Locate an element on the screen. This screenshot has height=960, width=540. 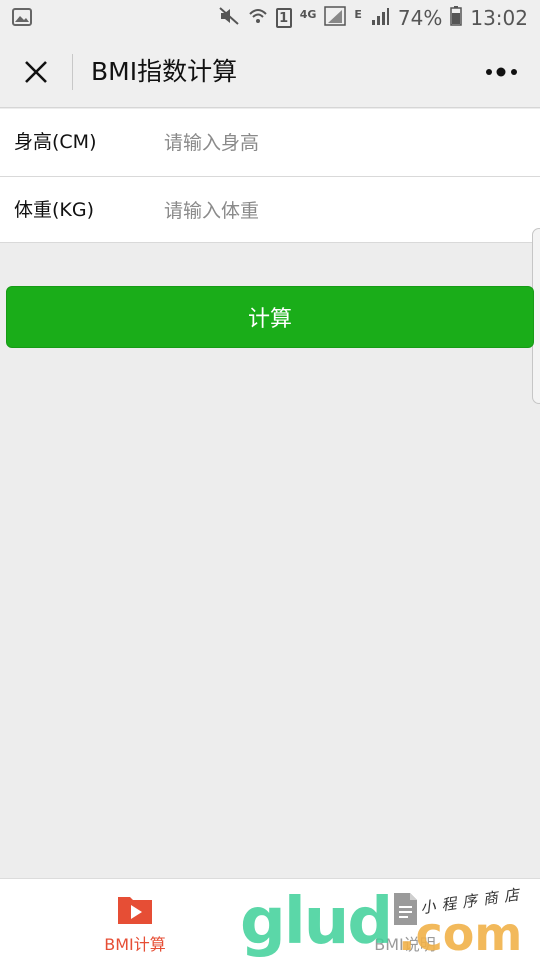
page-title: BMI指数计算 is located at coordinates (164, 71).